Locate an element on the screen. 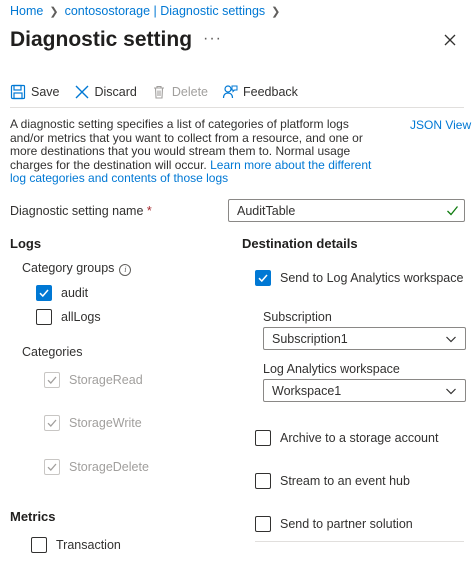  toolbar: Save Discard Delete Feedback is located at coordinates (154, 92).